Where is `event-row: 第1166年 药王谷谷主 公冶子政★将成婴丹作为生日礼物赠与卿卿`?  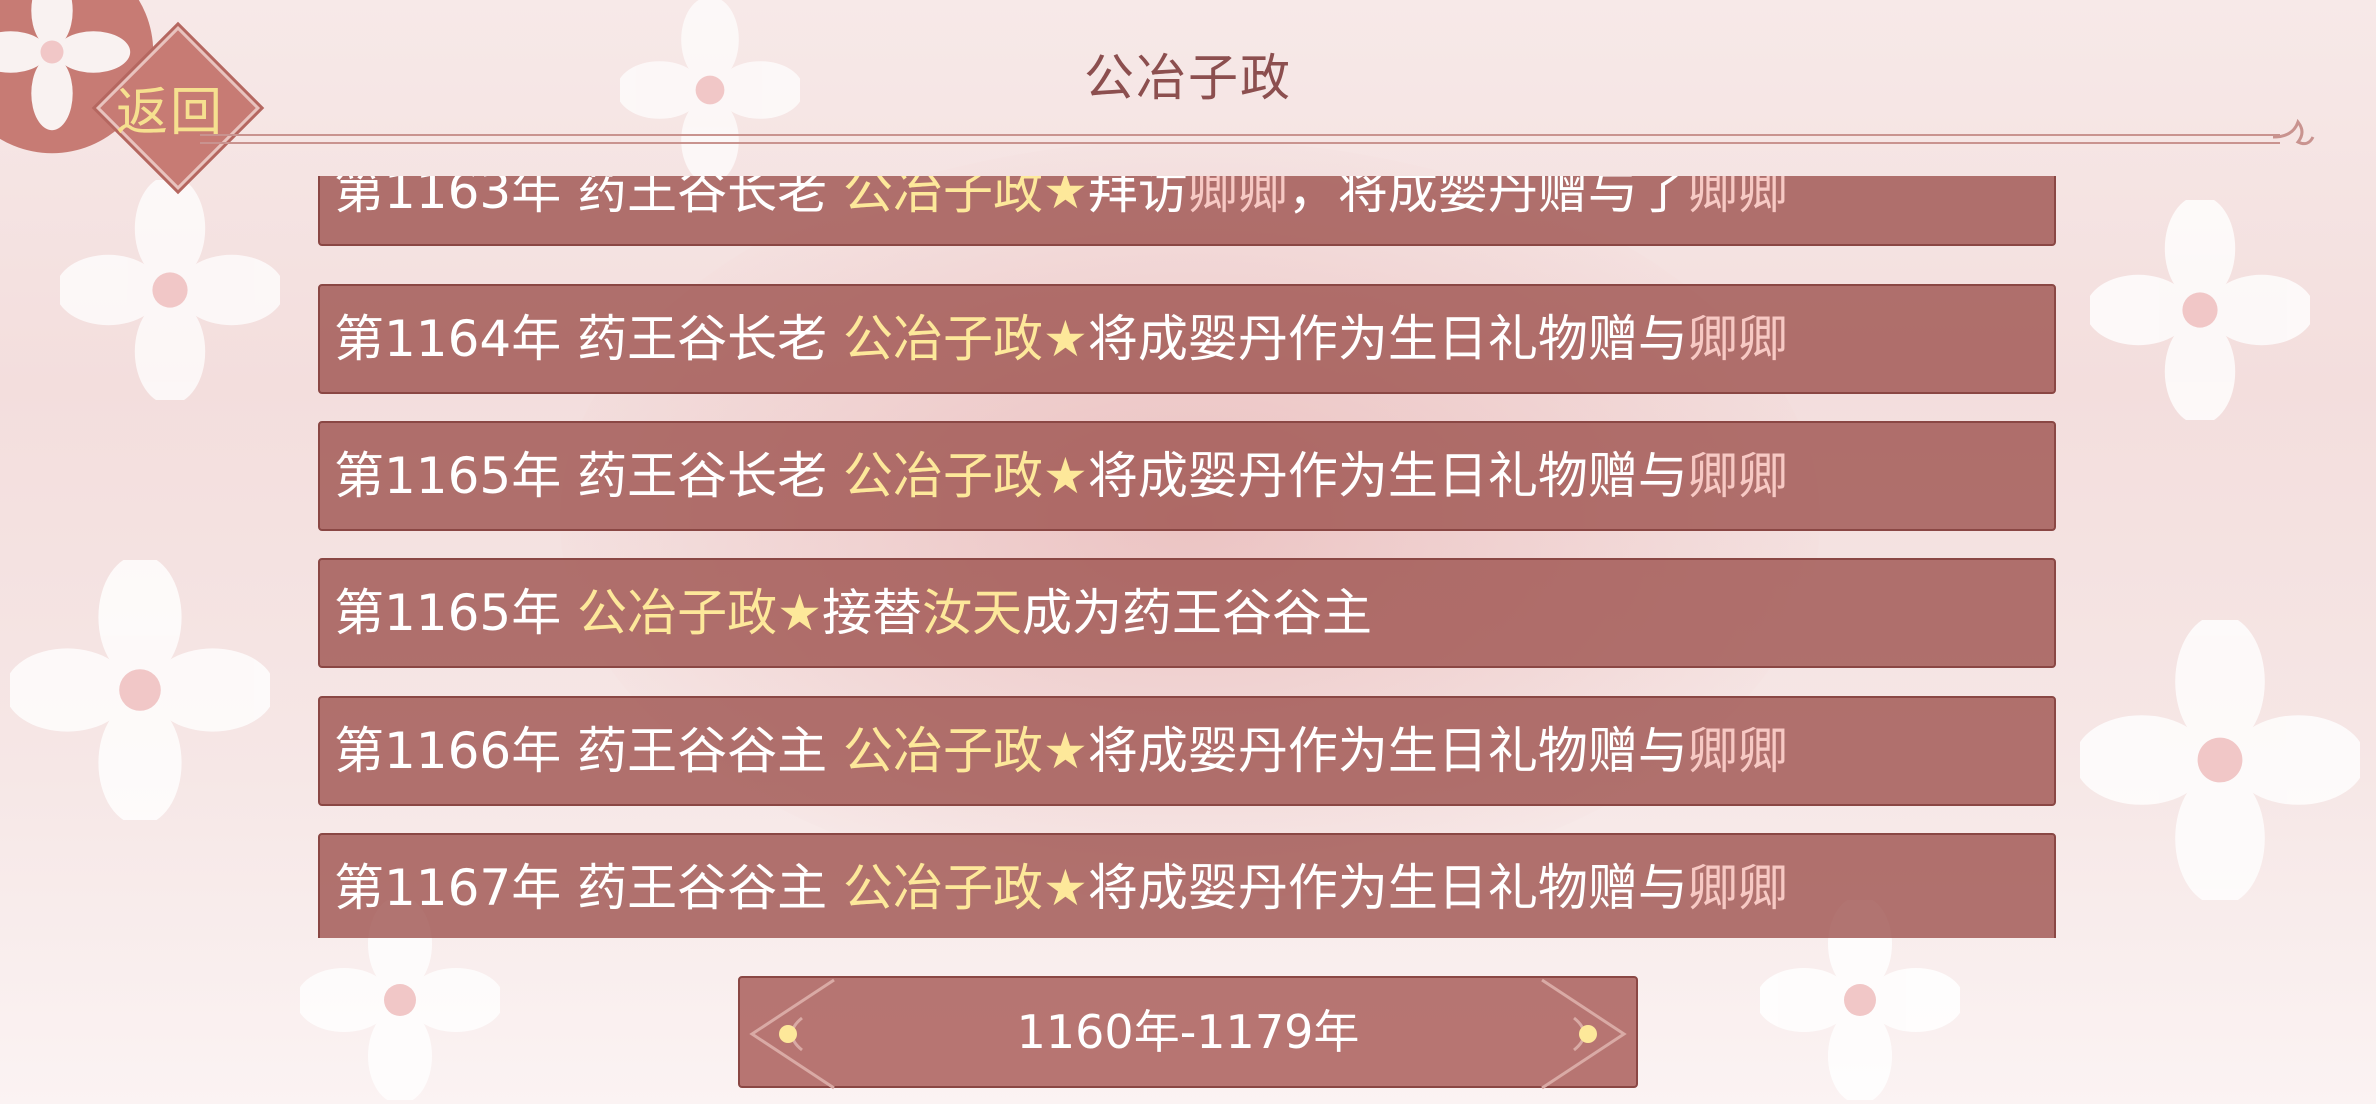
event-row: 第1166年 药王谷谷主 公冶子政★将成婴丹作为生日礼物赠与卿卿 is located at coordinates (1187, 751).